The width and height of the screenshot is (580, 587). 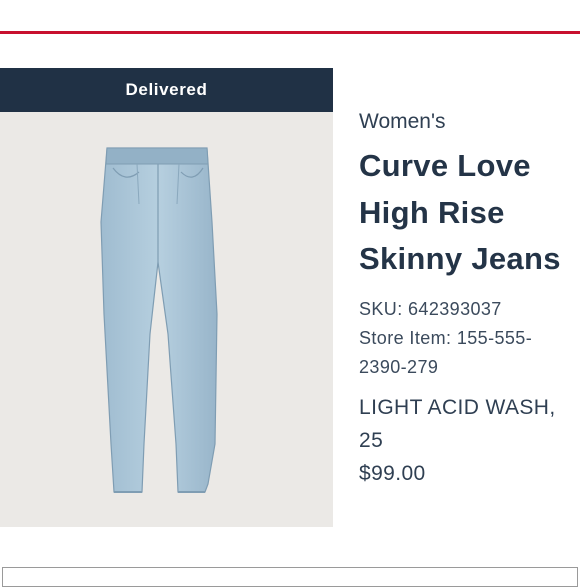 What do you see at coordinates (466, 213) in the screenshot?
I see `product-title: Curve Love High Rise Skinny Jeans` at bounding box center [466, 213].